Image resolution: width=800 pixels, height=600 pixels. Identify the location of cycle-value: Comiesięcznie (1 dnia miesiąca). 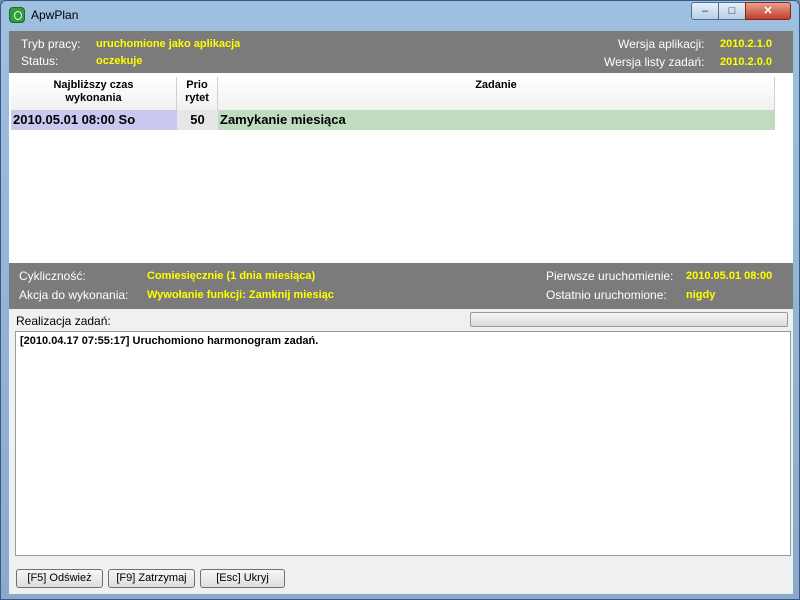
(231, 276).